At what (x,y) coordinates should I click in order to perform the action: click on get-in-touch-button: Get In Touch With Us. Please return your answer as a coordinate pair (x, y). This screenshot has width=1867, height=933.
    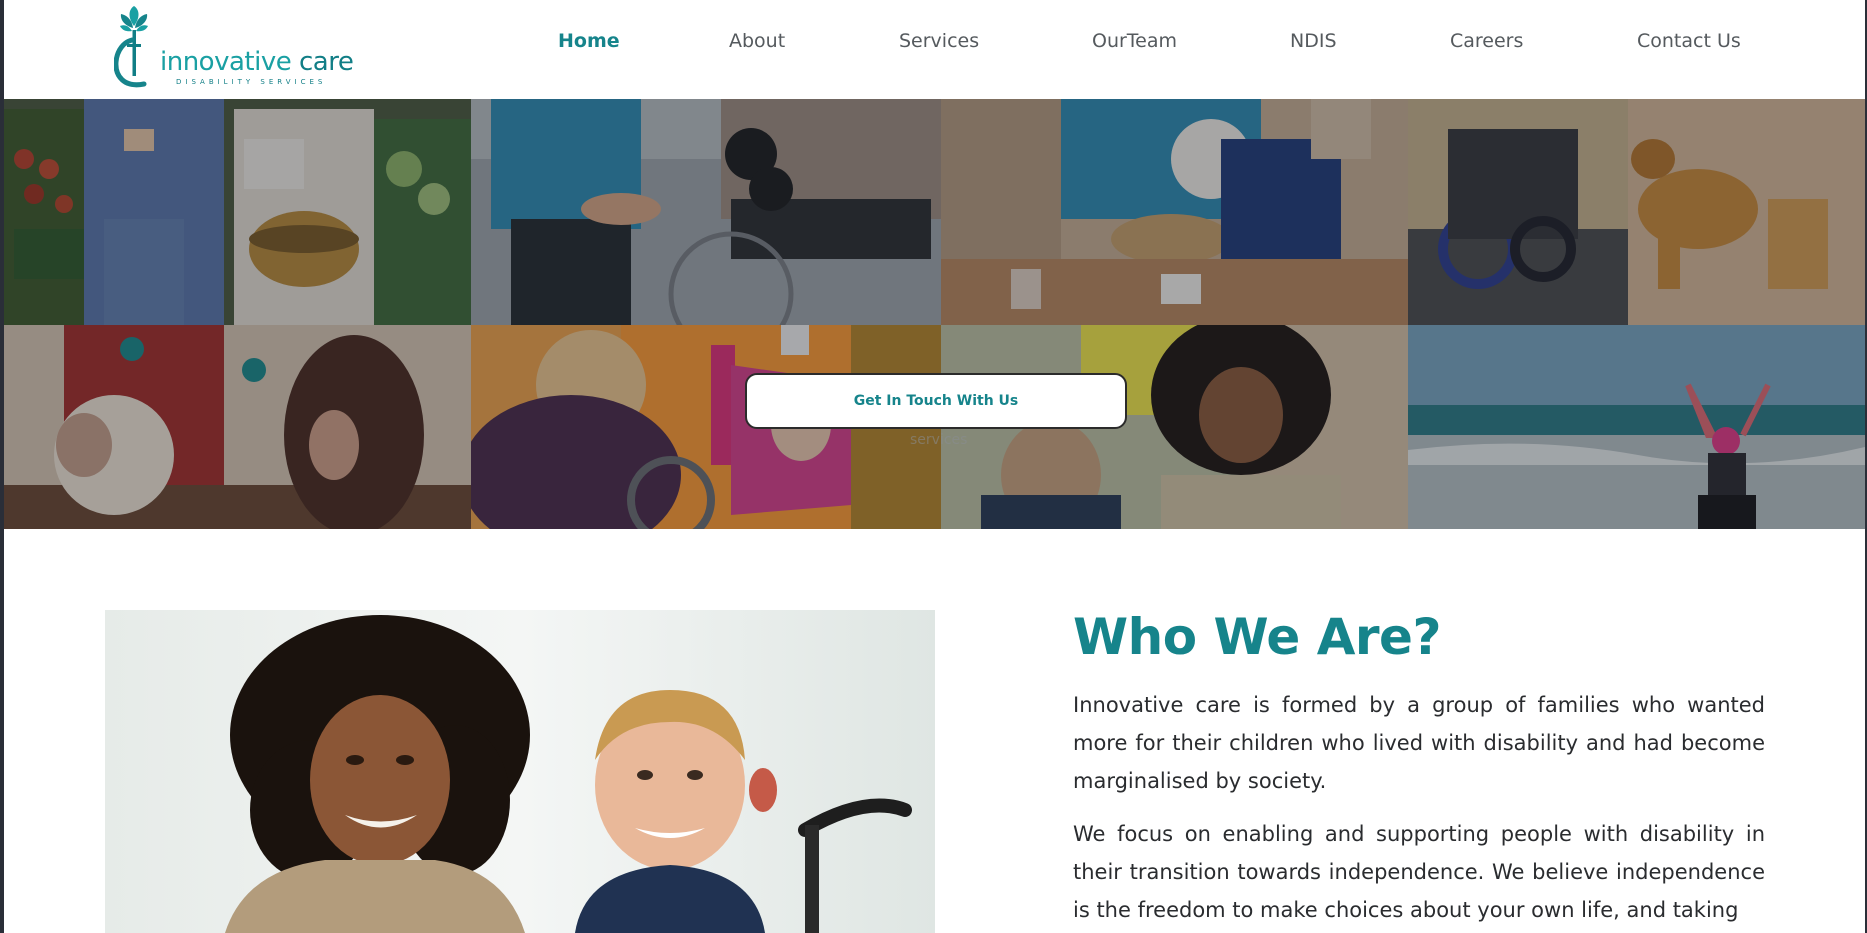
    Looking at the image, I should click on (936, 401).